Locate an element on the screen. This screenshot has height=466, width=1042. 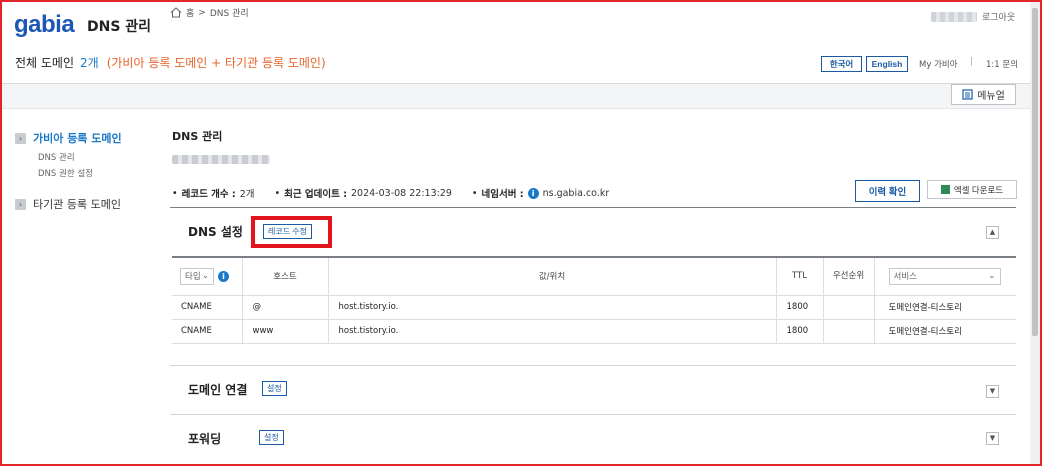
ttl-header: TTL is located at coordinates (799, 276).